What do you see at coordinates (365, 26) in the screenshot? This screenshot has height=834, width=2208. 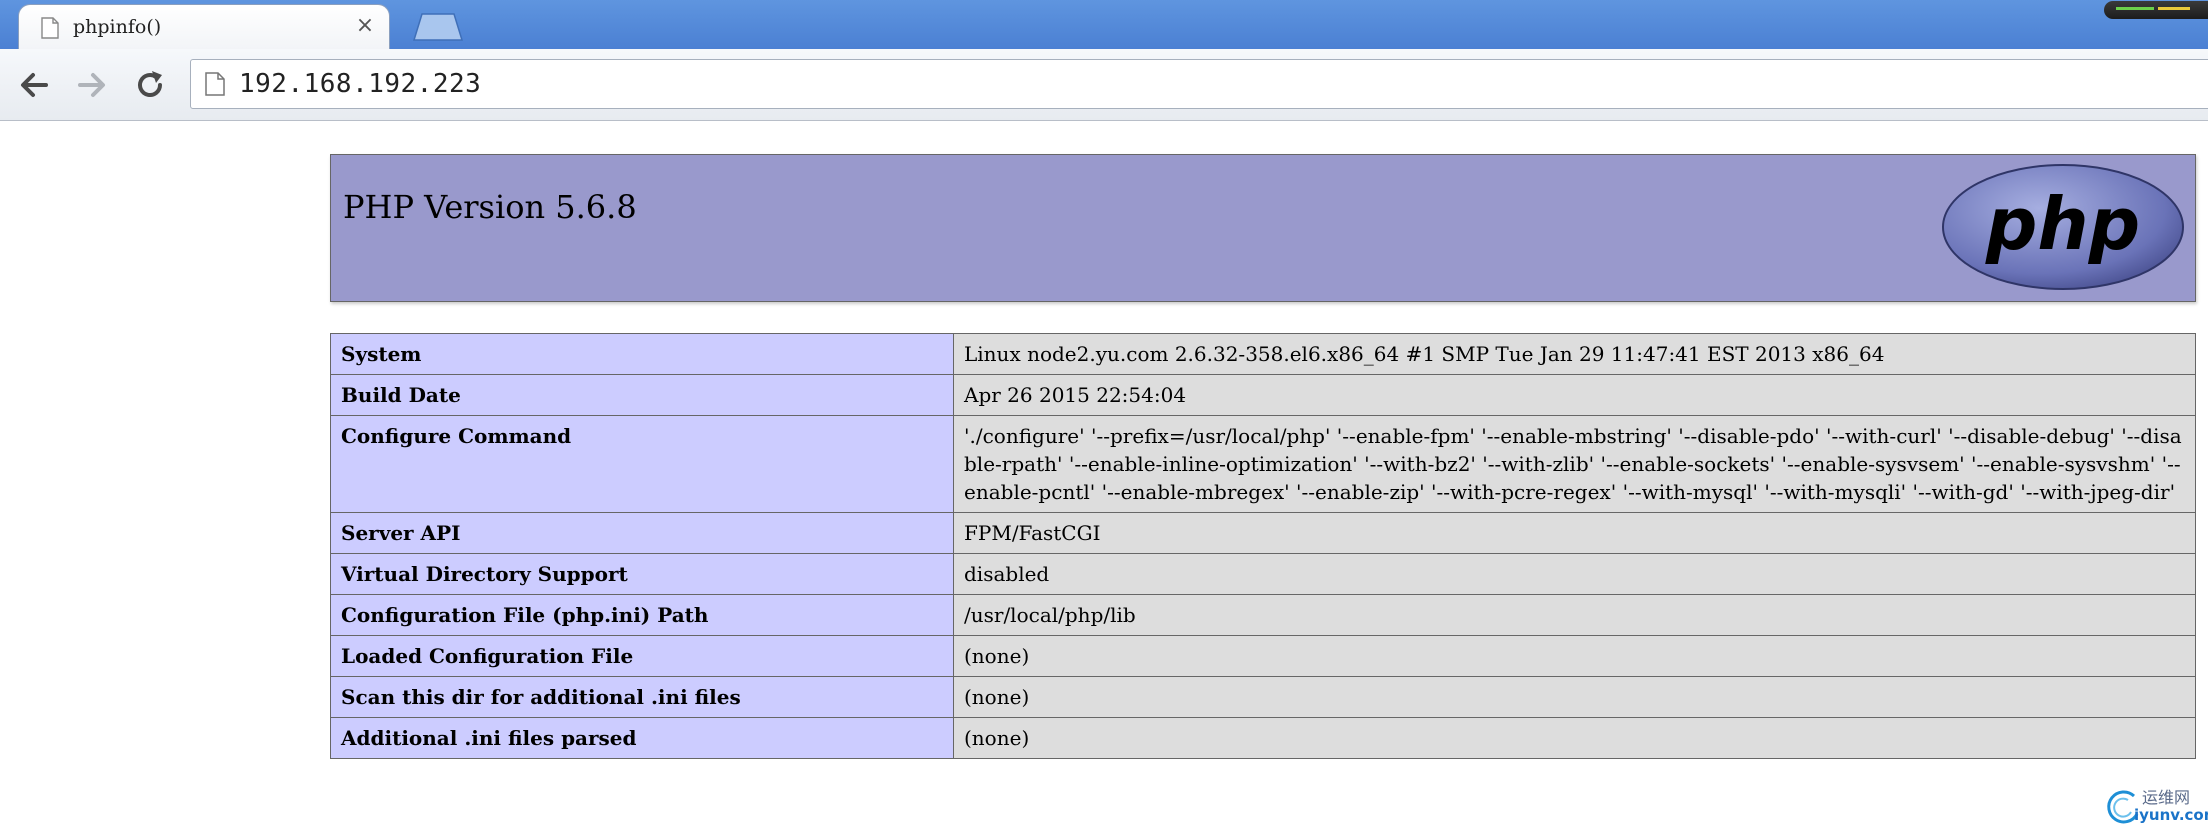 I see `close-tab-icon: ×` at bounding box center [365, 26].